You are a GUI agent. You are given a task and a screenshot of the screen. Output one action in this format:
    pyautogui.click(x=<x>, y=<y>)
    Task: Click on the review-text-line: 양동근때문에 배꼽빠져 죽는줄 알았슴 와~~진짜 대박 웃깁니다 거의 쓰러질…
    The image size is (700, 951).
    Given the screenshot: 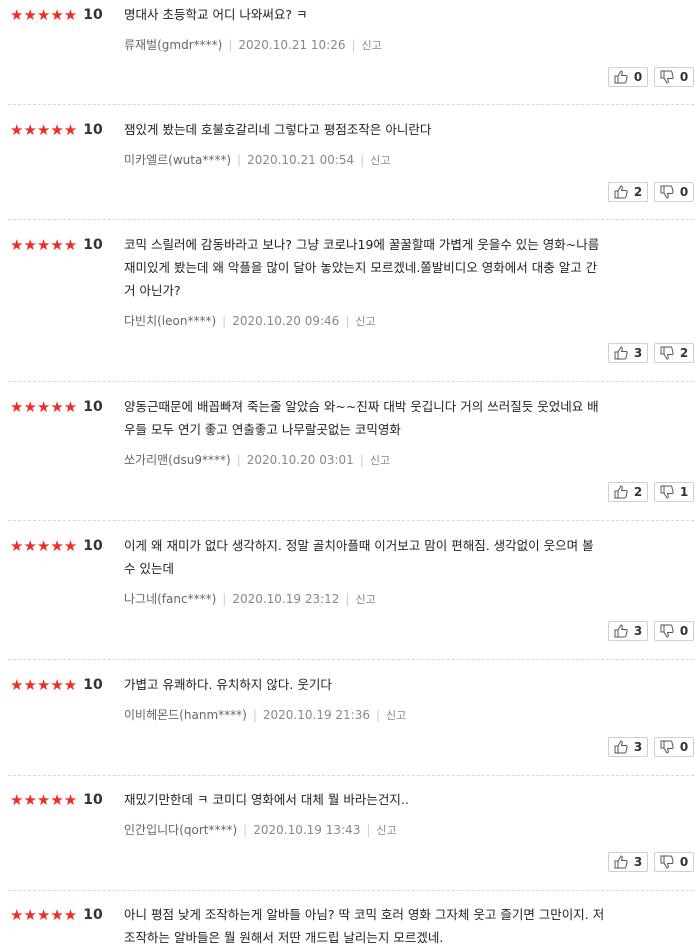 What is the action you would take?
    pyautogui.click(x=361, y=406)
    